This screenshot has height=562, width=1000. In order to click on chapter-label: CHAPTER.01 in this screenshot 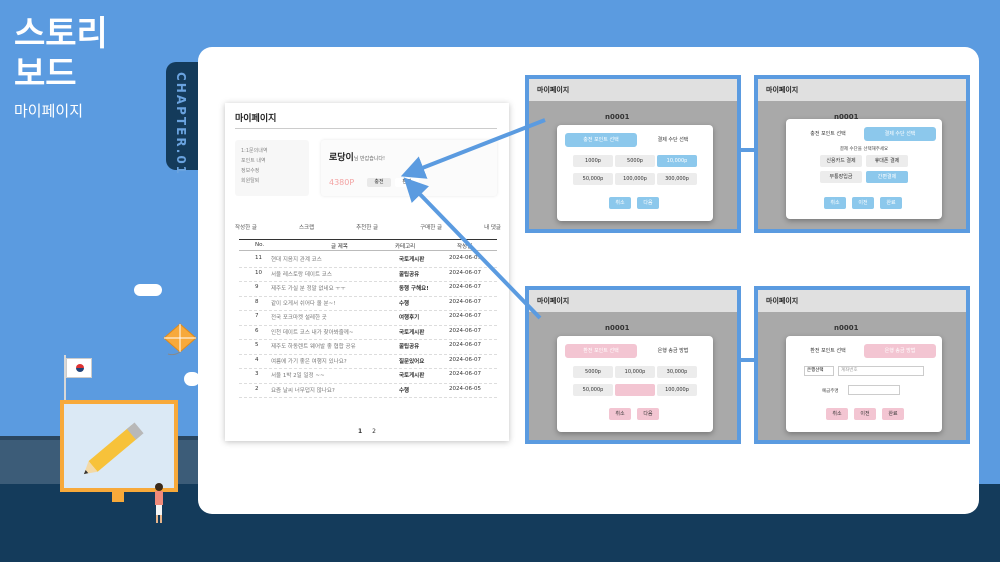, I will do `click(181, 124)`.